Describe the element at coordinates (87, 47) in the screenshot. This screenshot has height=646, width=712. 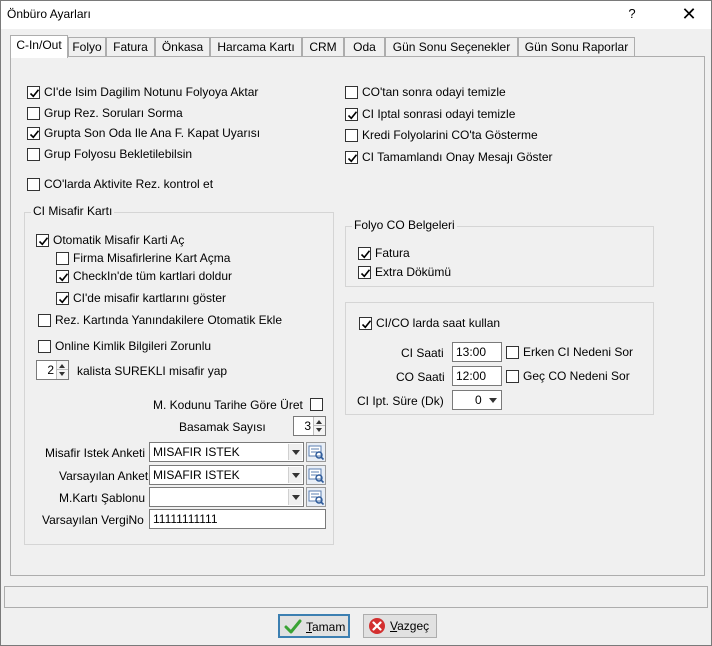
I see `tab-folyo: Folyo` at that location.